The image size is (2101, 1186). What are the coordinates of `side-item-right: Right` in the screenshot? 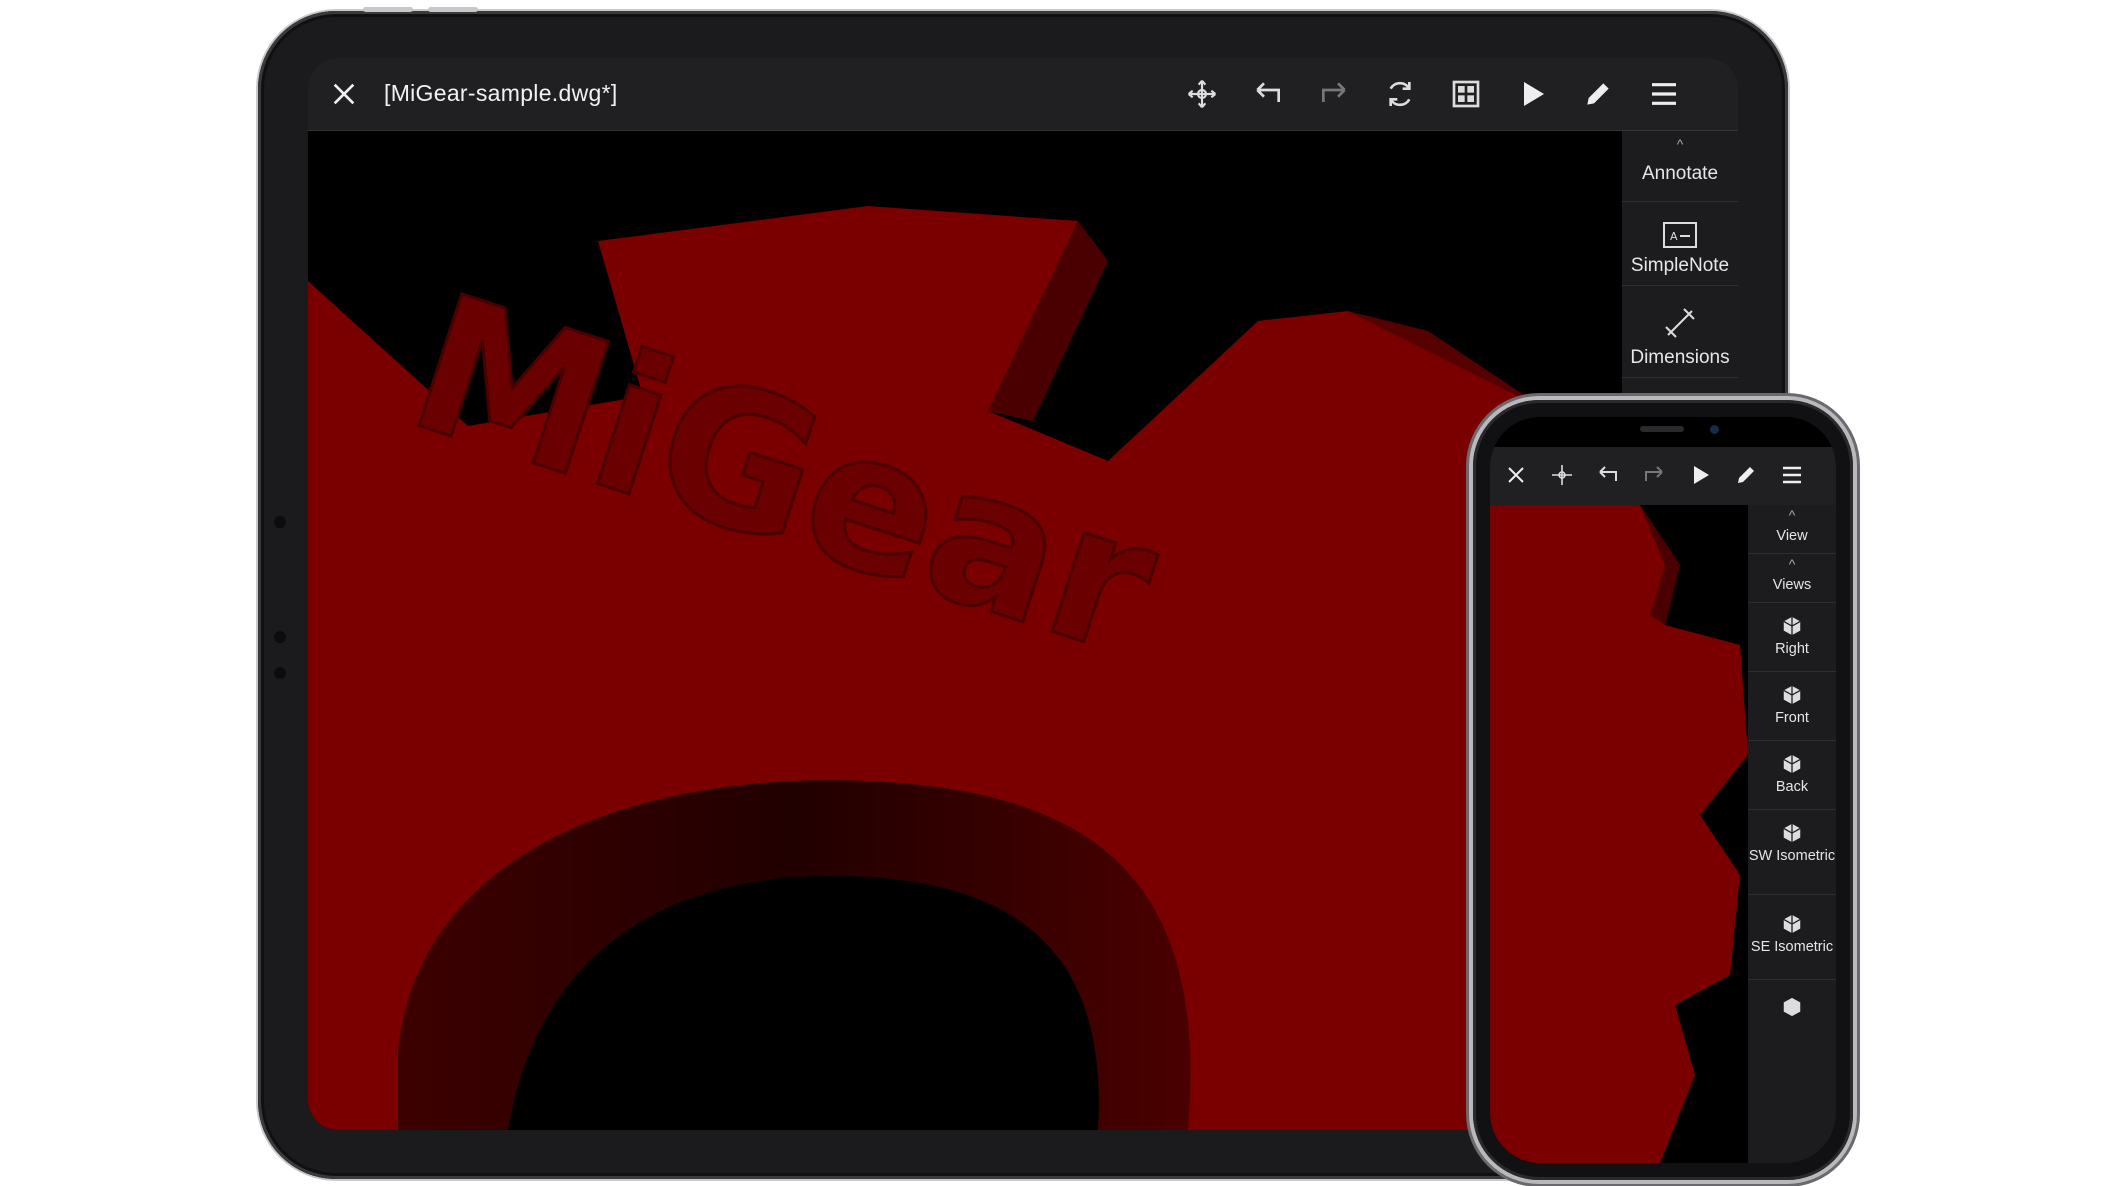 It's located at (1792, 637).